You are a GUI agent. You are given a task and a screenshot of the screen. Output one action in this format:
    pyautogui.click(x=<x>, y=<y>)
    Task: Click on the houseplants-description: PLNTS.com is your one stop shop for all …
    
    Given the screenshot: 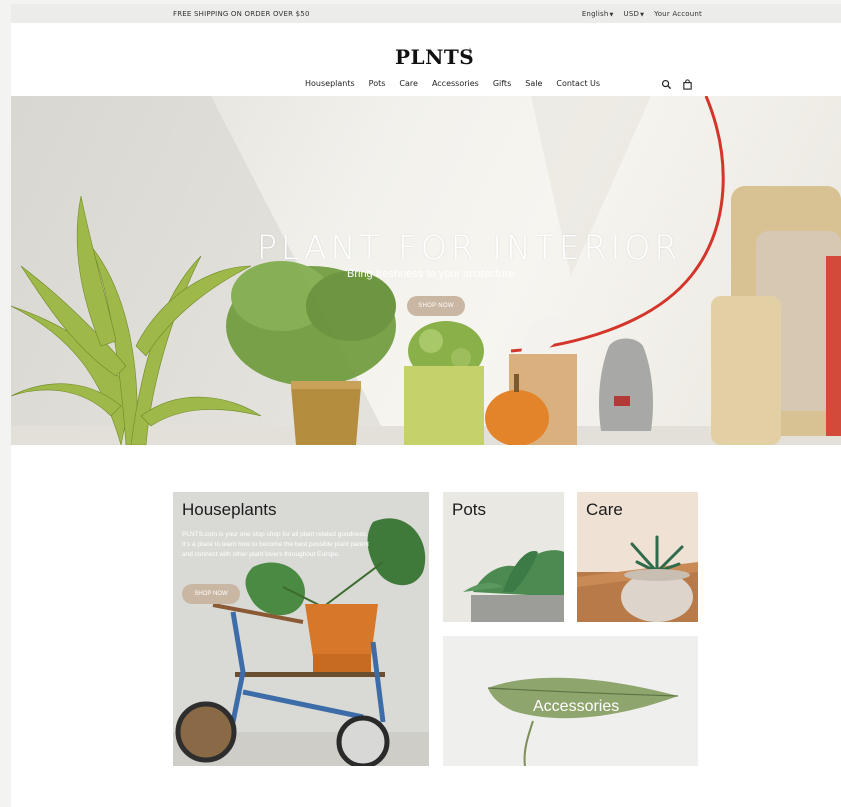 What is the action you would take?
    pyautogui.click(x=275, y=544)
    